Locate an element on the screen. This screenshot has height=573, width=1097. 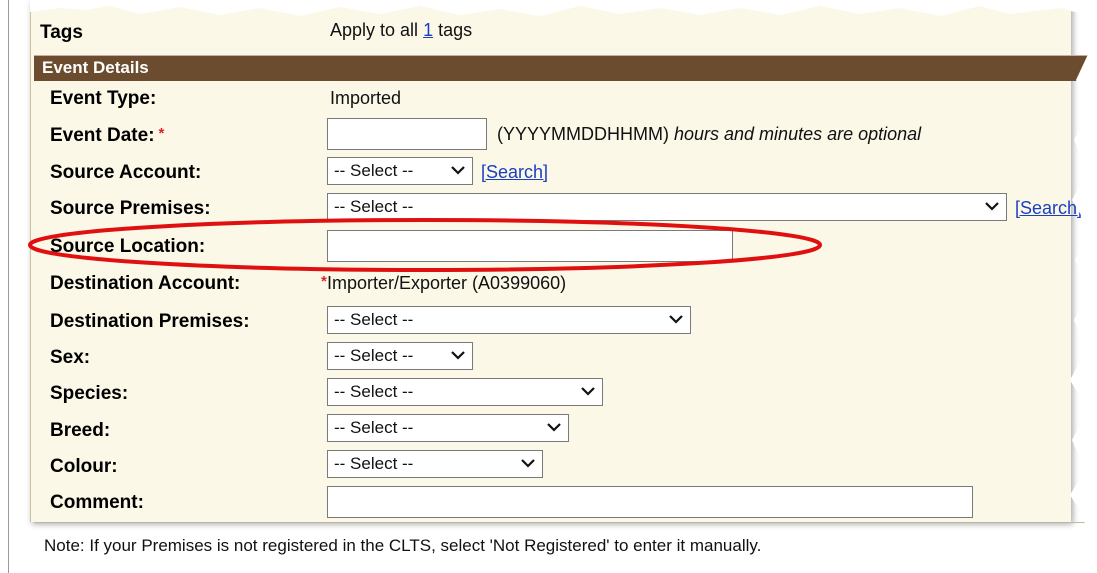
comment-input is located at coordinates (650, 502).